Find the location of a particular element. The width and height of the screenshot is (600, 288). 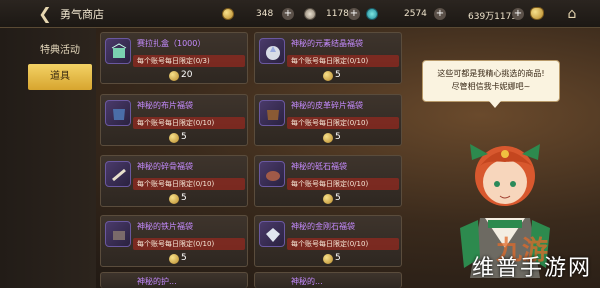

whetstone-bag-icon is located at coordinates (272, 174).